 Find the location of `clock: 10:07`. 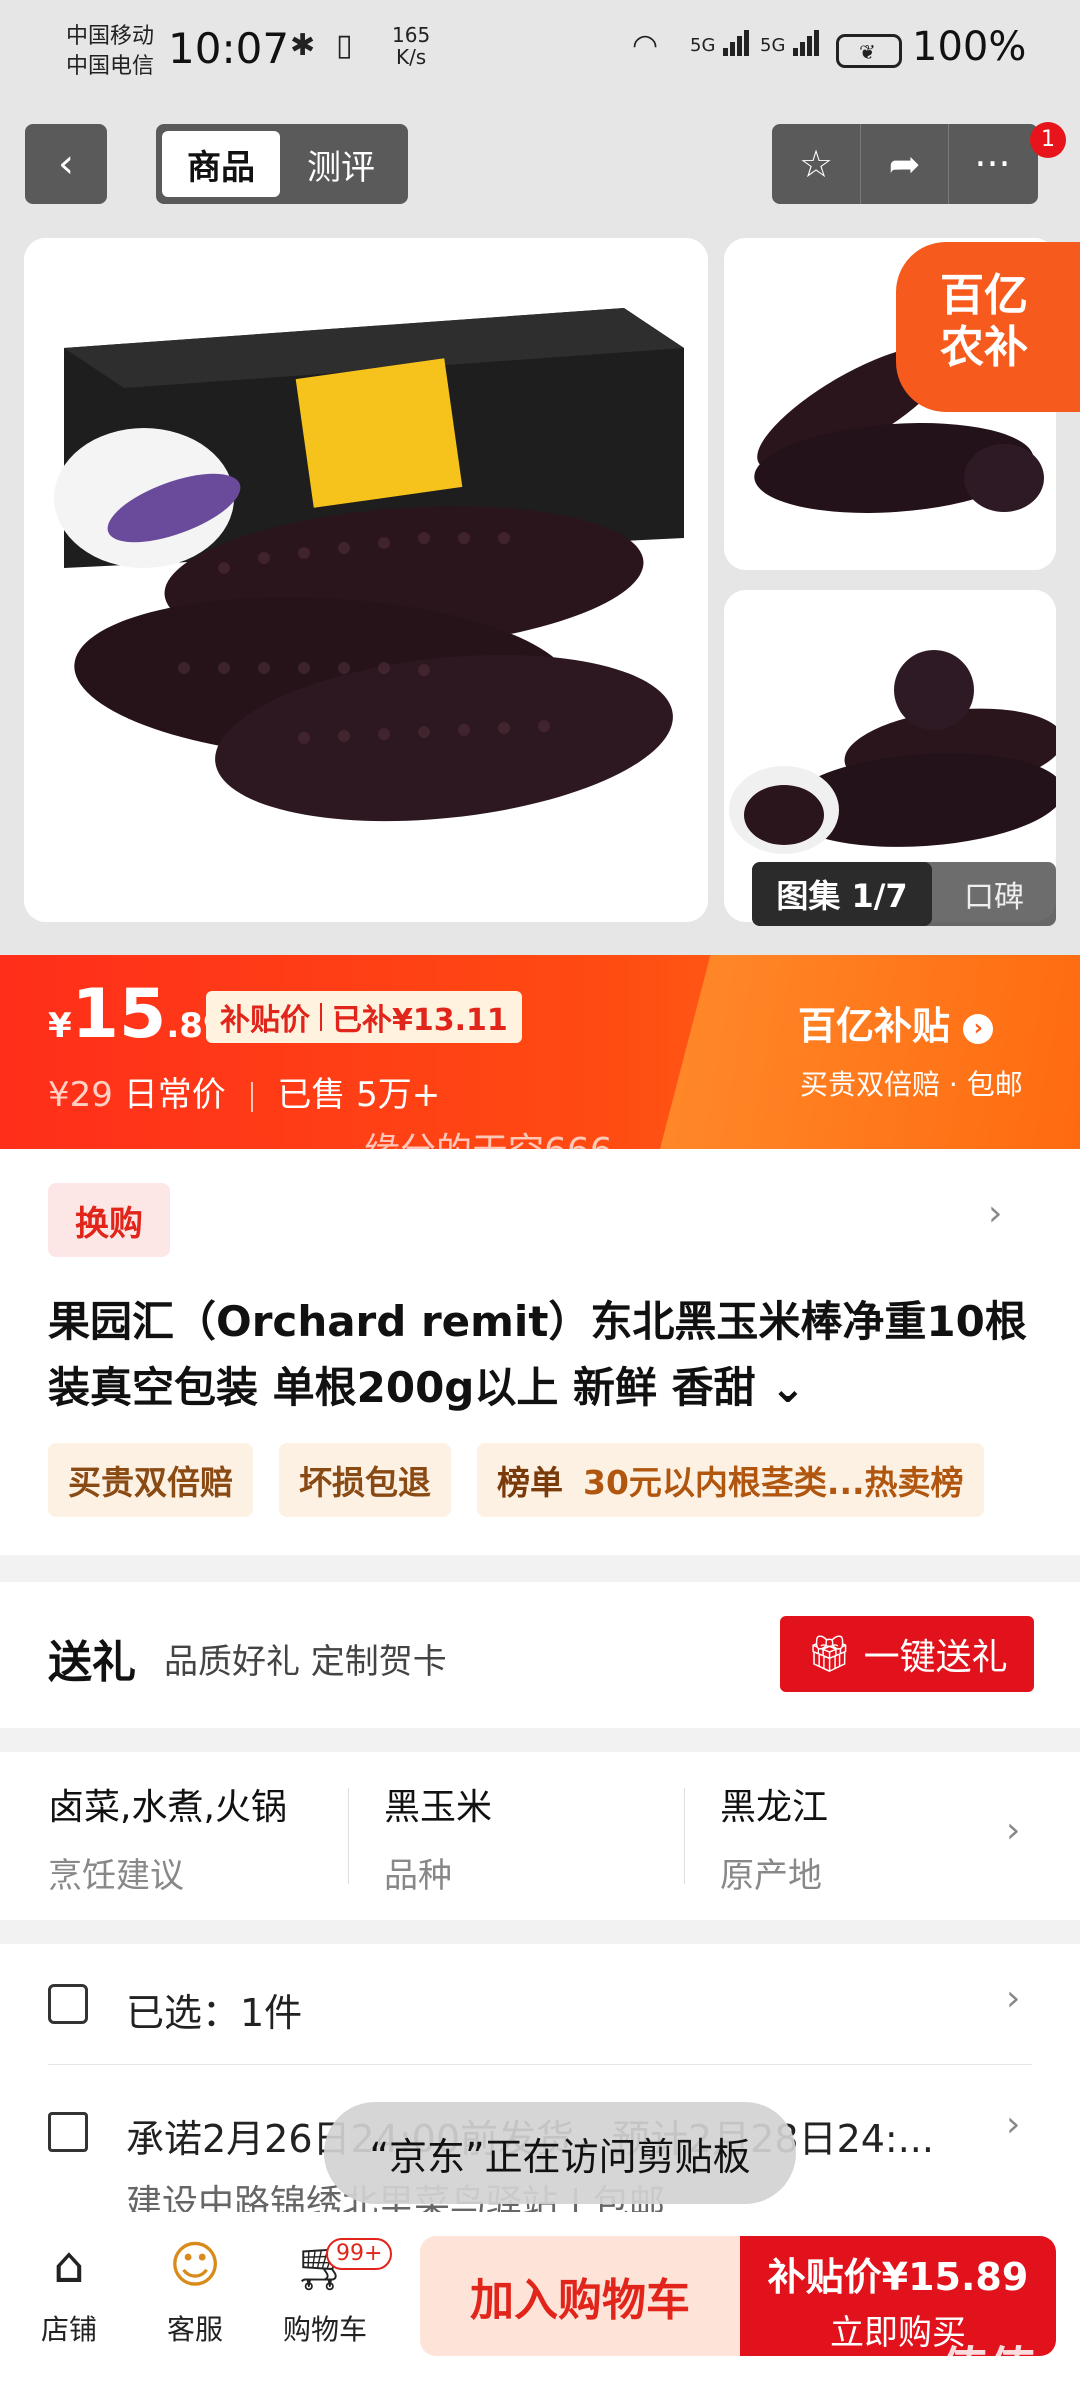

clock: 10:07 is located at coordinates (229, 48).